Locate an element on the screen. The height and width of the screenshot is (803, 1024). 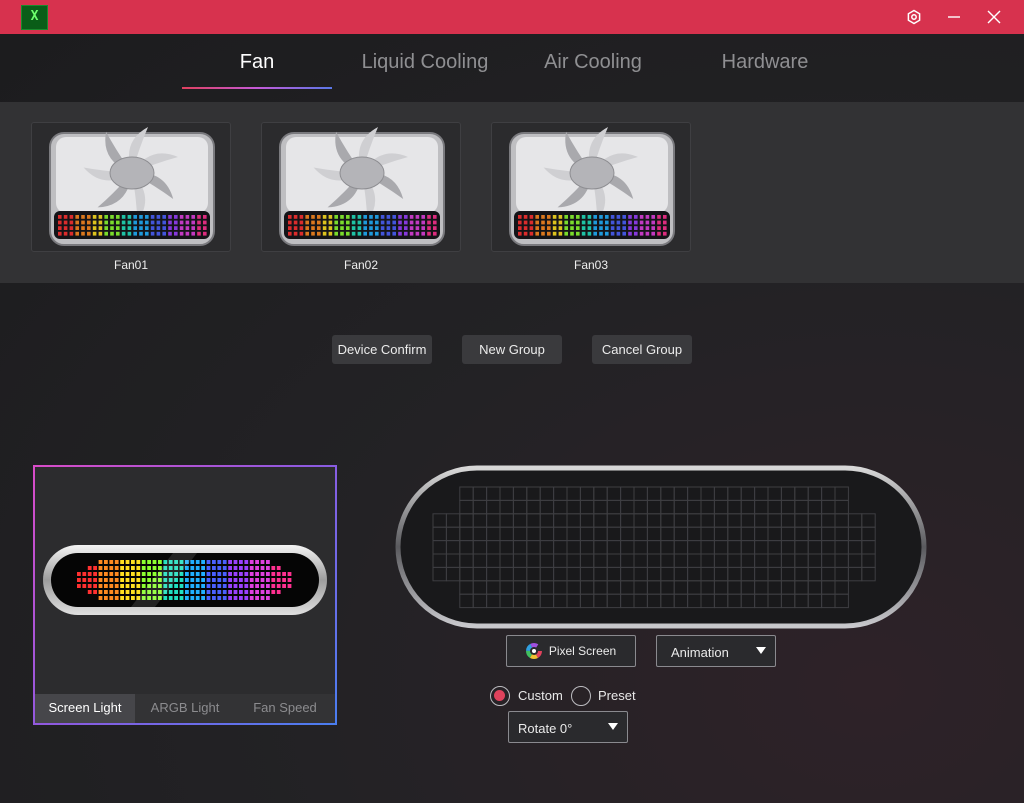
pixel-screen-label: Pixel Screen is located at coordinates (582, 651).